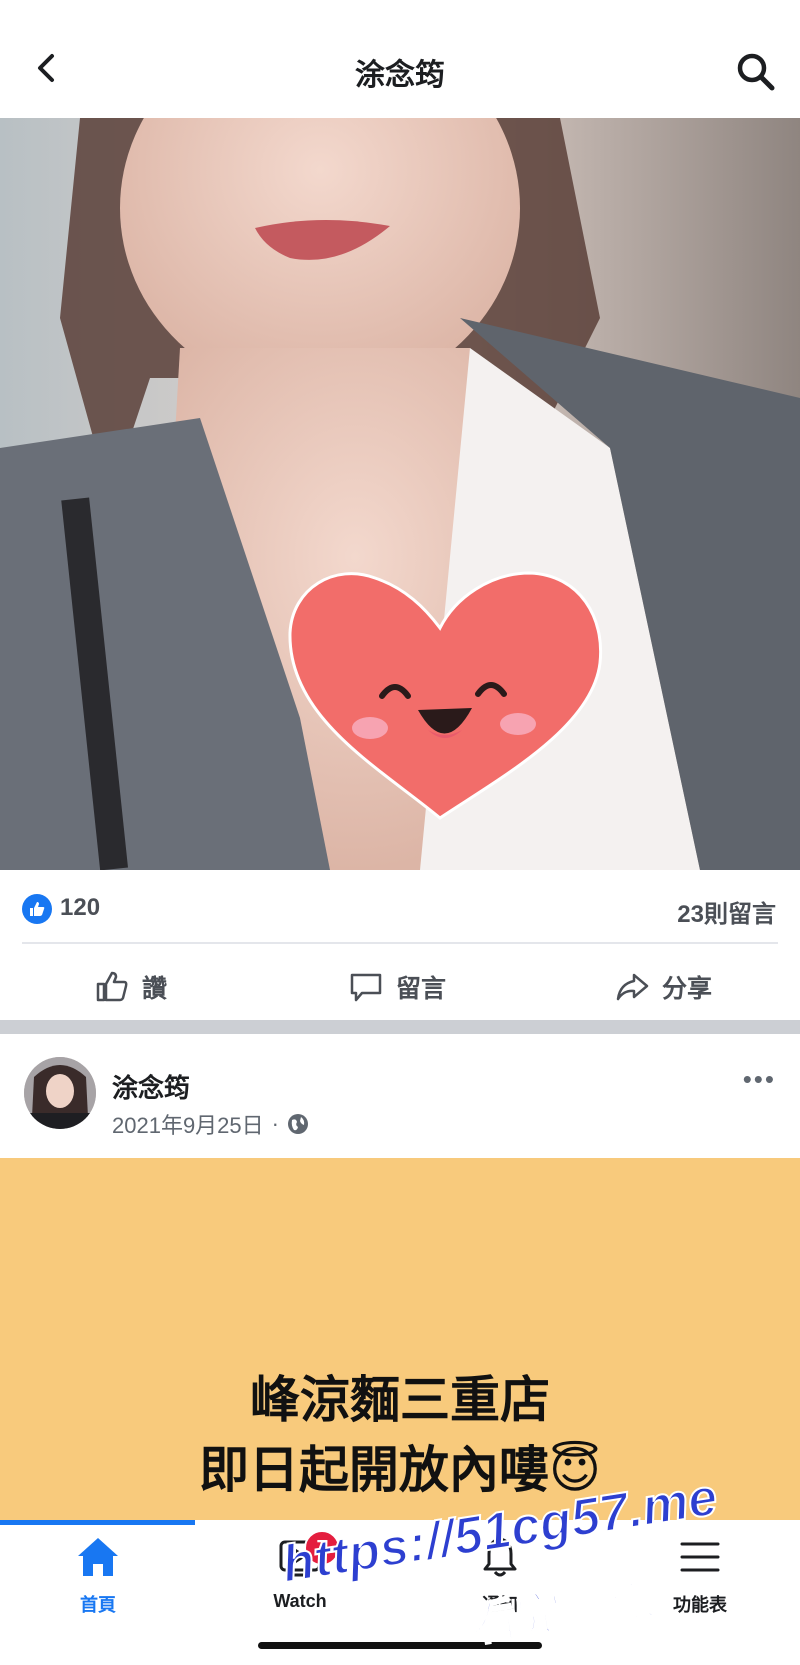  Describe the element at coordinates (37, 909) in the screenshot. I see `like-badge-icon` at that location.